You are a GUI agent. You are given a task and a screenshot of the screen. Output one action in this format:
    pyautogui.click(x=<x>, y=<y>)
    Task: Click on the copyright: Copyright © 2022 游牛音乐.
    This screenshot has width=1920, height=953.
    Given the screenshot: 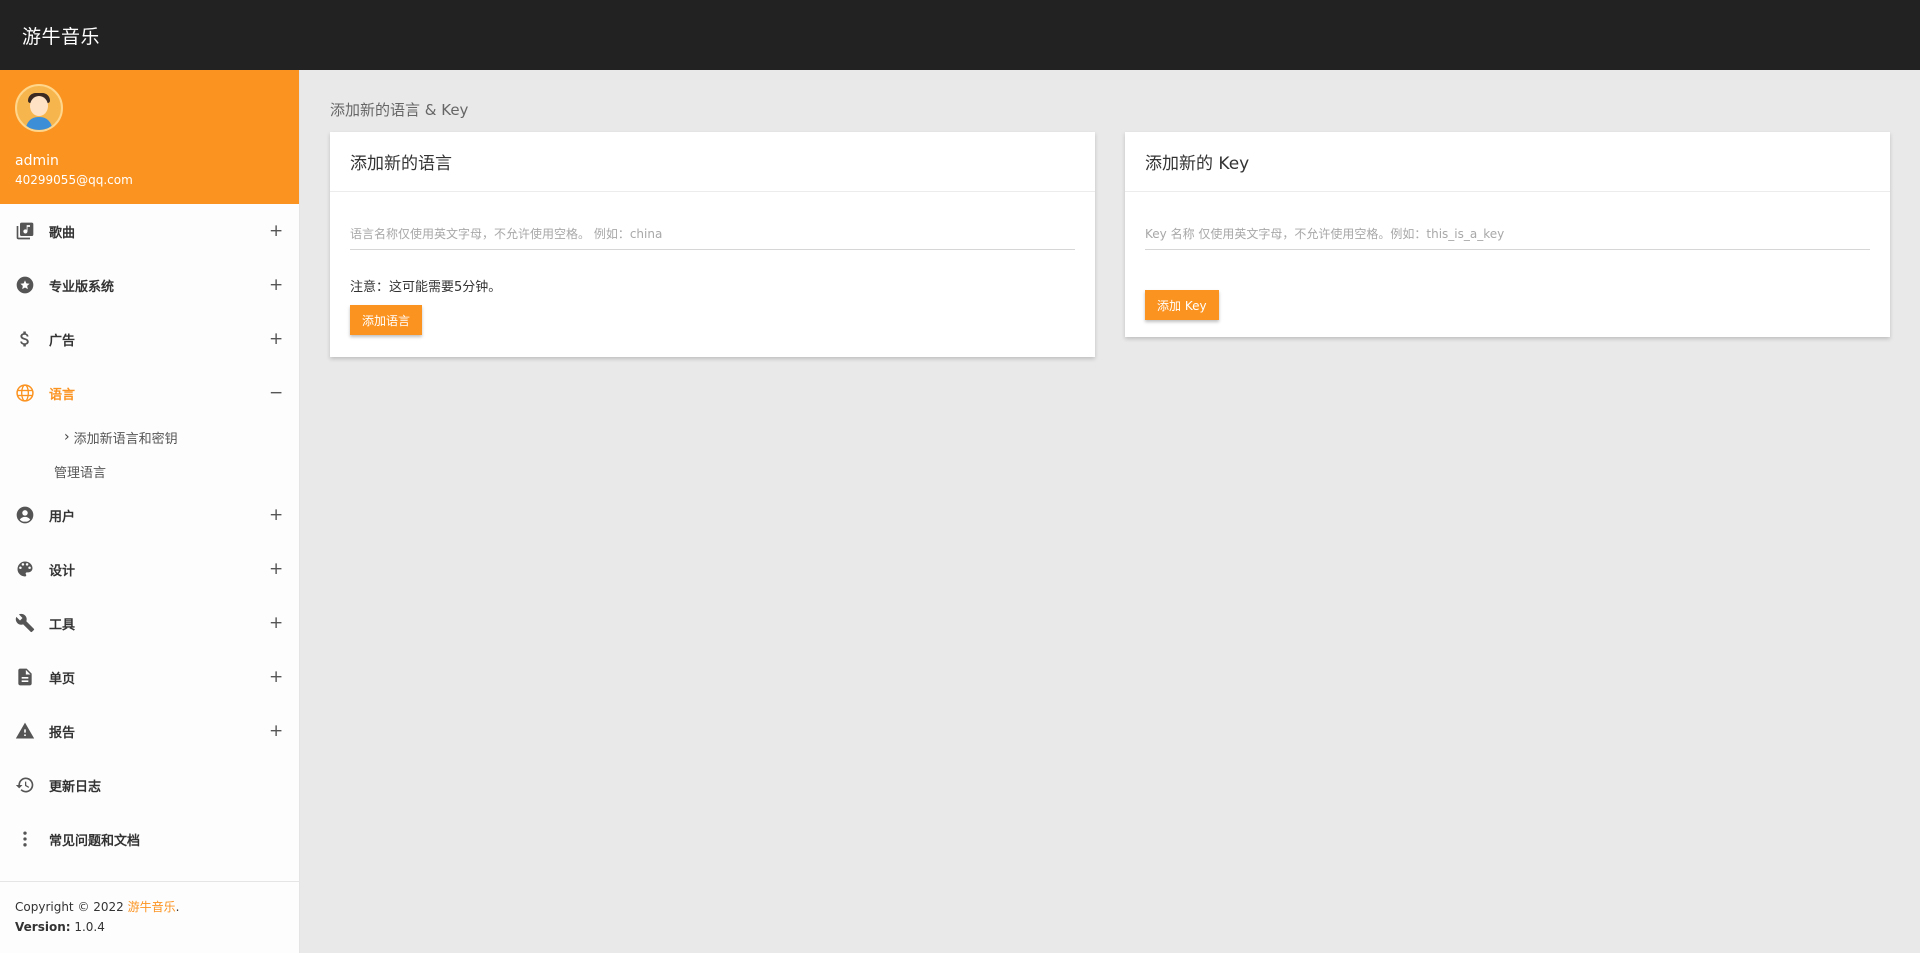 What is the action you would take?
    pyautogui.click(x=150, y=909)
    